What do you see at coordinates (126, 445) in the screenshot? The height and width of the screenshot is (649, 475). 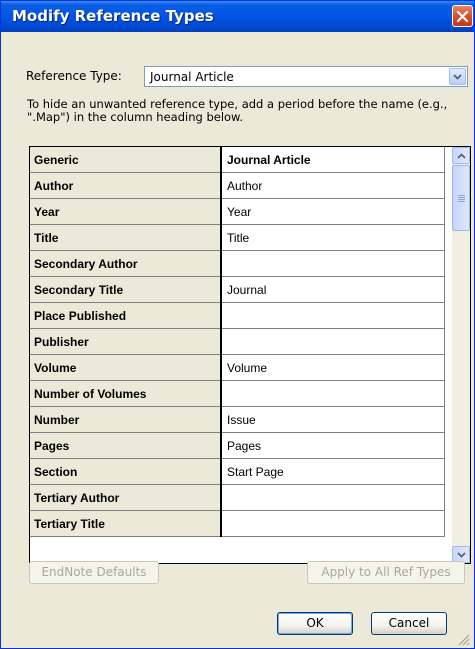 I see `field-name-cell: Pages` at bounding box center [126, 445].